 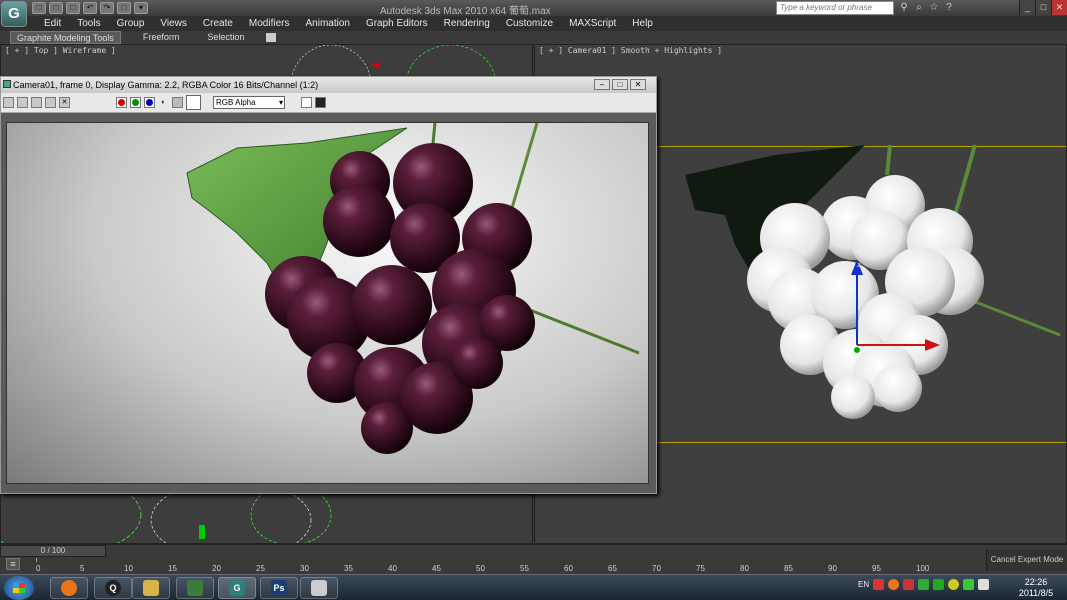 What do you see at coordinates (225, 37) in the screenshot?
I see `tab-selection: Selection` at bounding box center [225, 37].